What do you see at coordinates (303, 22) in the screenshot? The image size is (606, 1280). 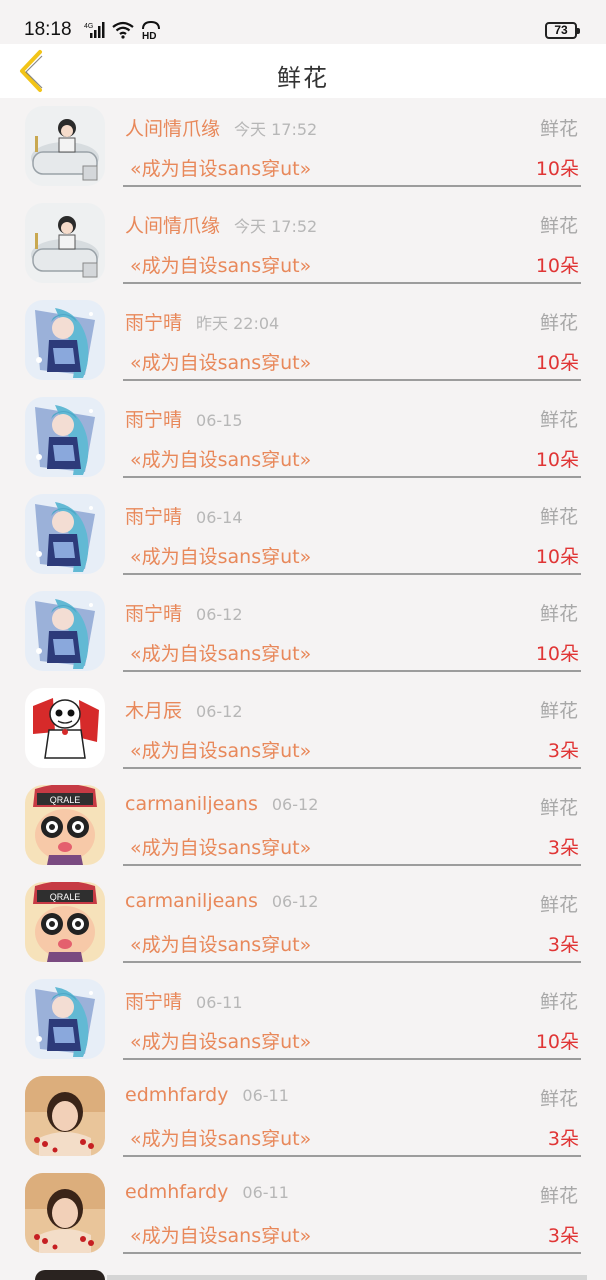 I see `status-bar: 18:18 4G HD 73` at bounding box center [303, 22].